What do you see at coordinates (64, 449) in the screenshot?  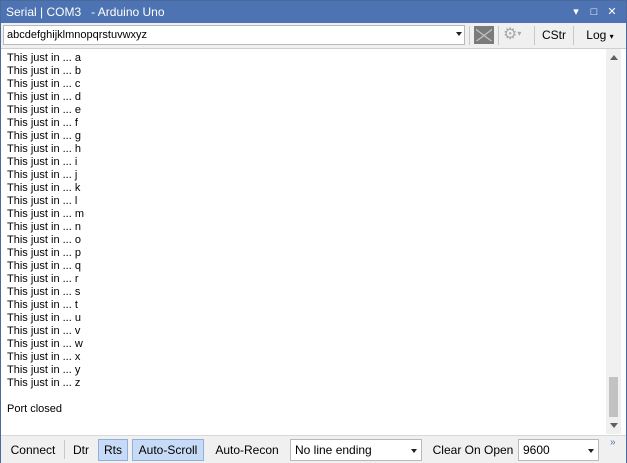 I see `statusbar-divider` at bounding box center [64, 449].